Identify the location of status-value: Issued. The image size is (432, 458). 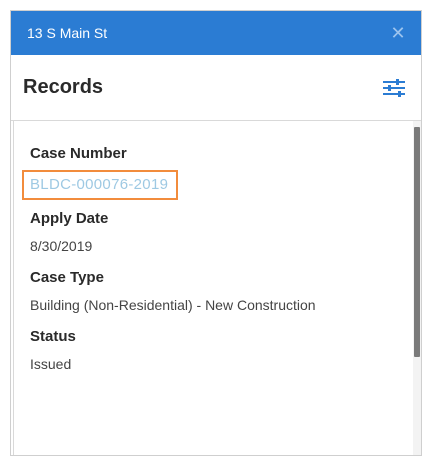
(51, 364).